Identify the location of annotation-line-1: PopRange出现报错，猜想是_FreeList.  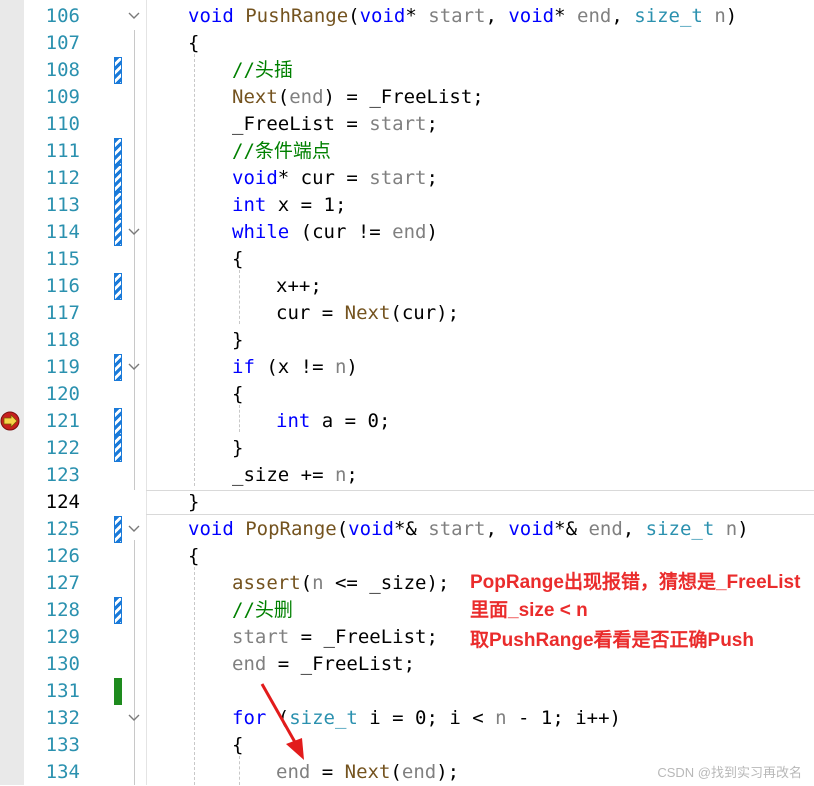
(635, 582).